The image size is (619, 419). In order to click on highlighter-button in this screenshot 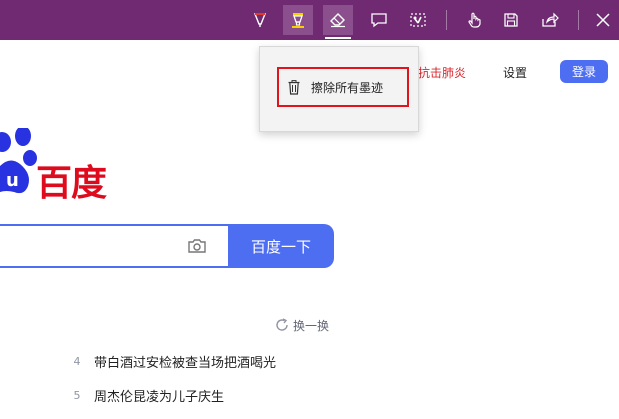, I will do `click(298, 20)`.